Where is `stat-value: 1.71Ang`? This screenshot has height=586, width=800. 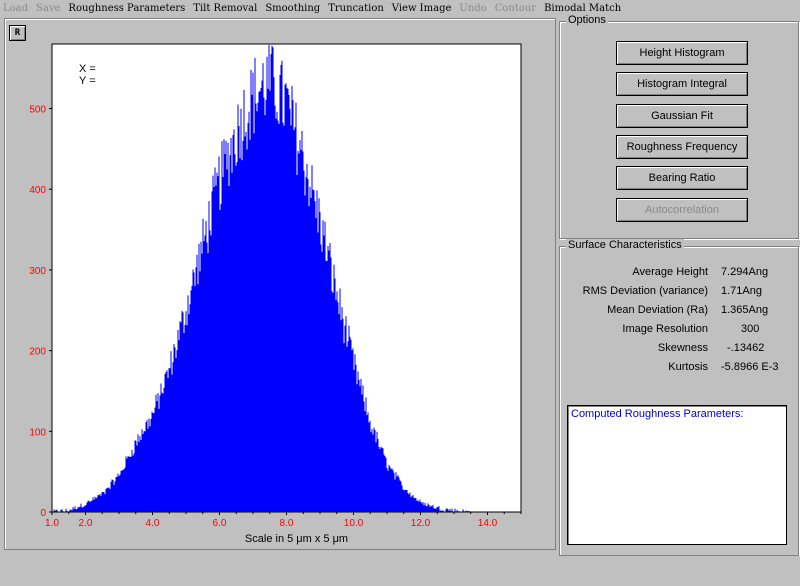 stat-value: 1.71Ang is located at coordinates (741, 291).